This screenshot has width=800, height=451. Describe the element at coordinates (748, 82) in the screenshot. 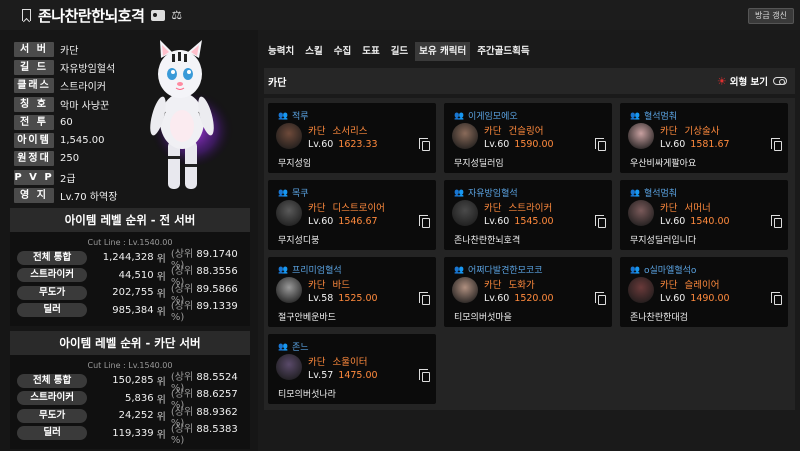

I see `appearance-label: 외형 보기` at that location.